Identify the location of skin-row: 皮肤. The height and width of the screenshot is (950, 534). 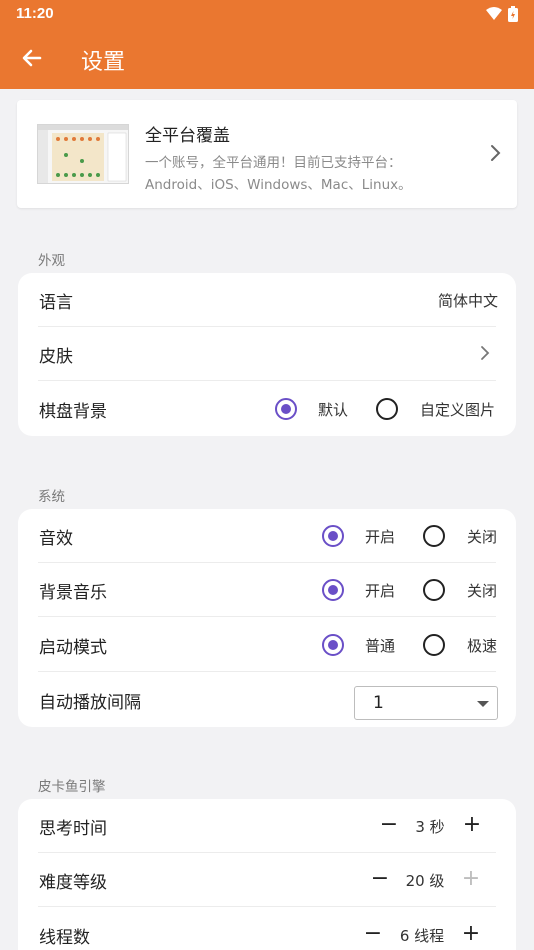
(267, 354).